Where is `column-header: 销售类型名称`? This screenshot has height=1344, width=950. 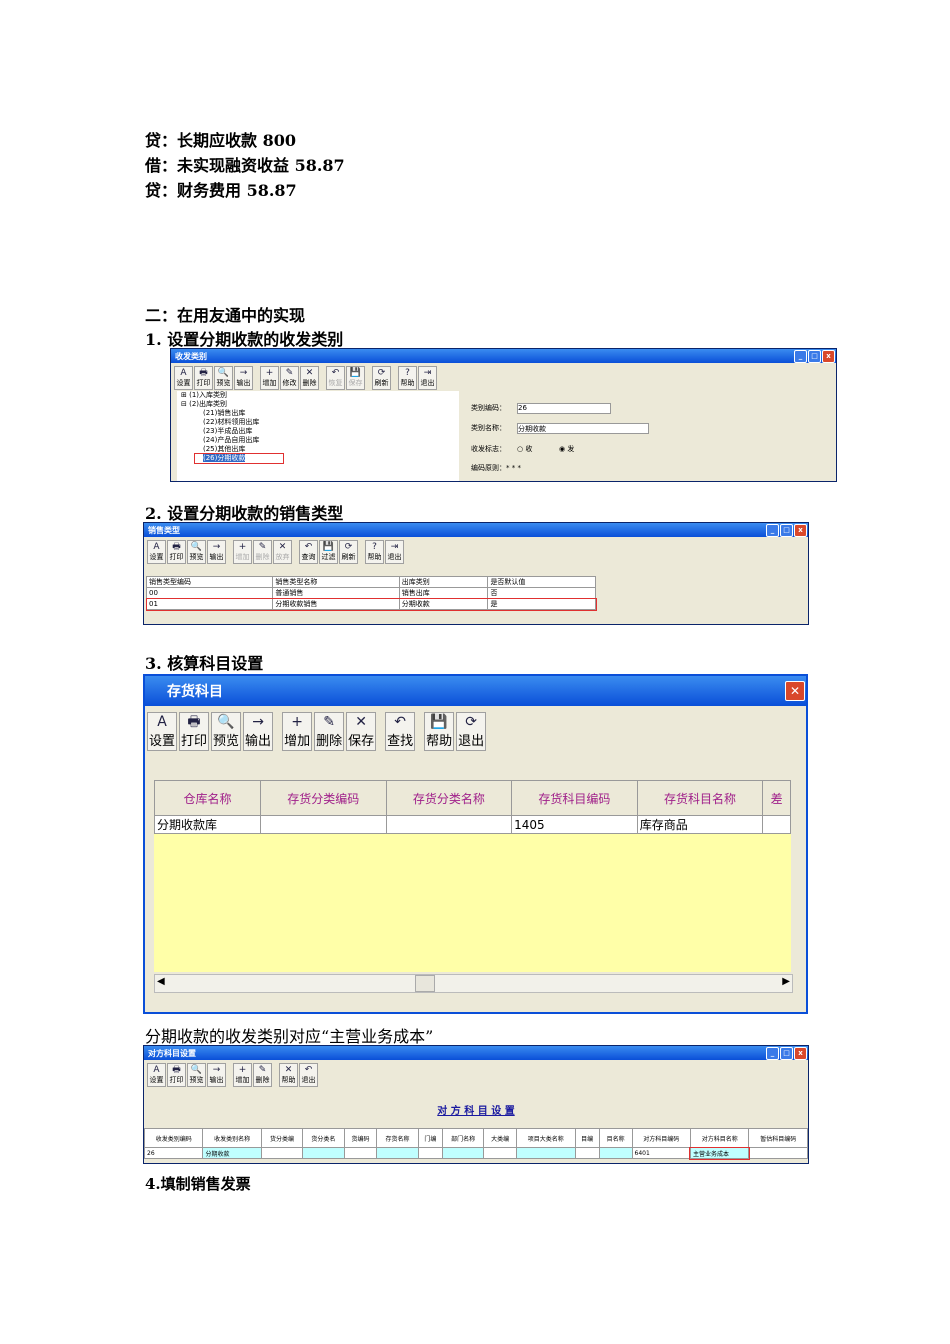 column-header: 销售类型名称 is located at coordinates (336, 582).